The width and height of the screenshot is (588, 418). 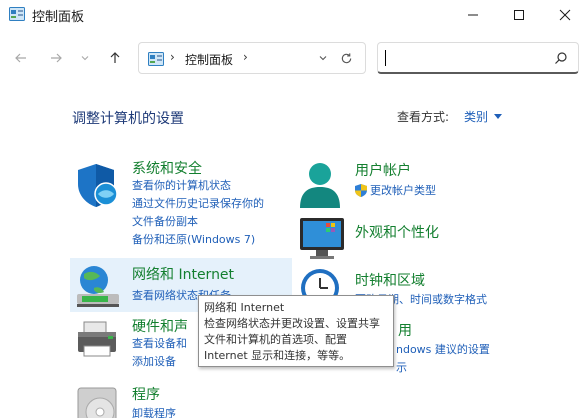 I want to click on minimize-icon, so click(x=473, y=15).